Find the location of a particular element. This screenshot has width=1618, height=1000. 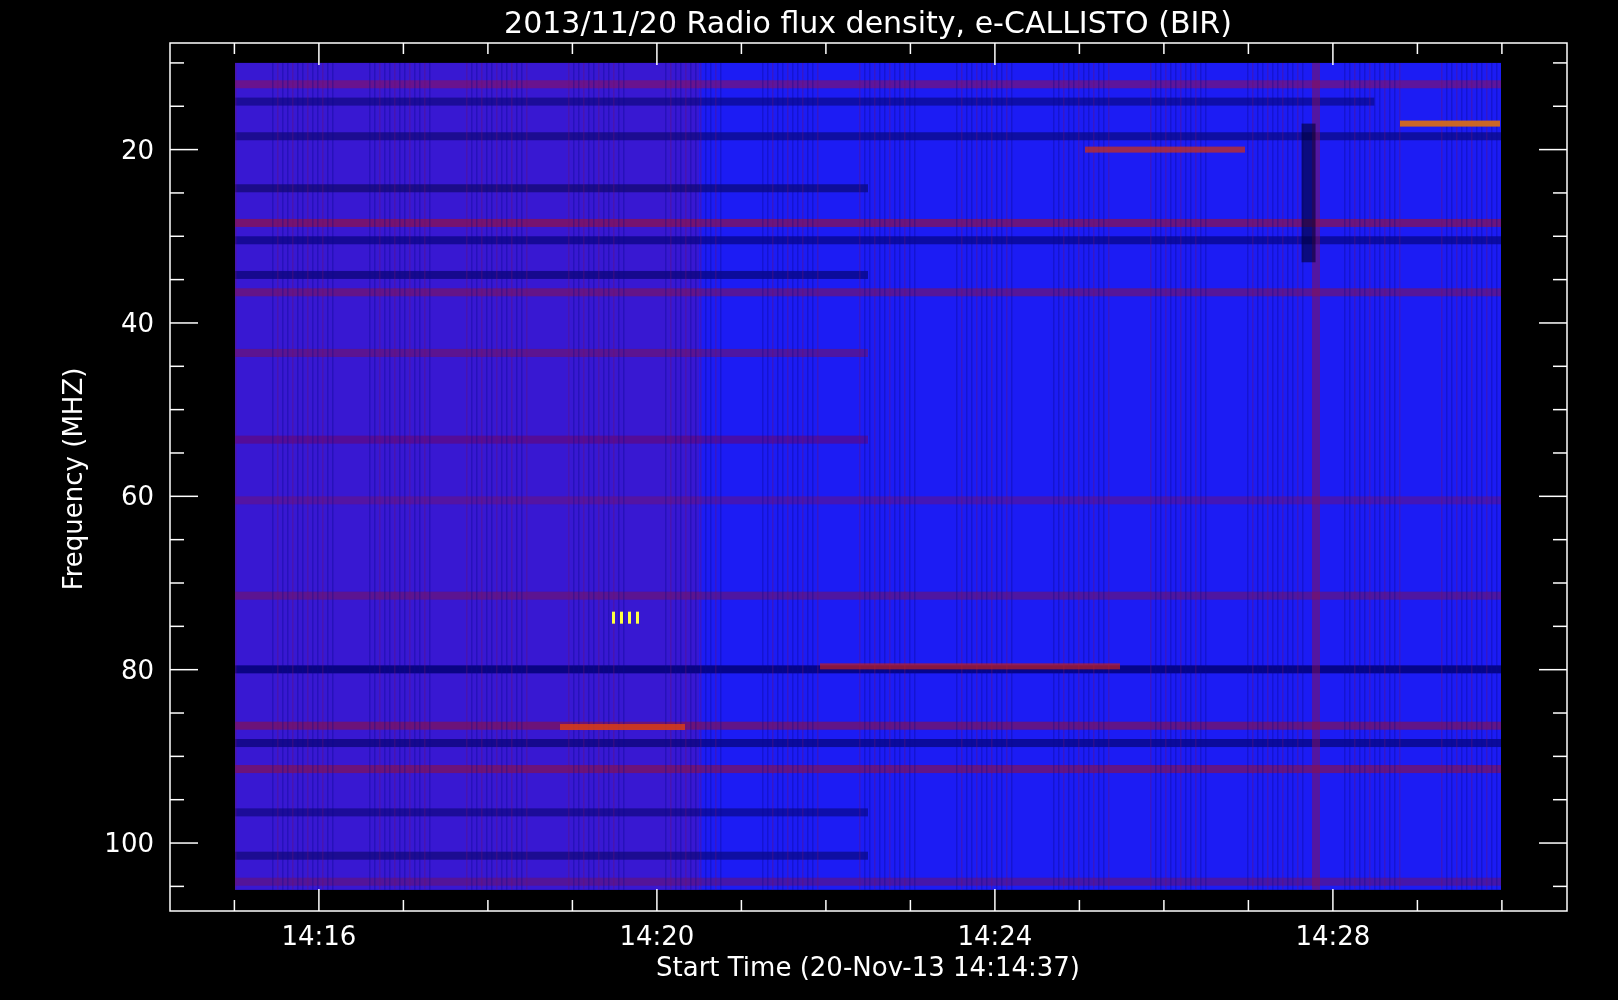

x-tick-label: 14:20 is located at coordinates (657, 936).